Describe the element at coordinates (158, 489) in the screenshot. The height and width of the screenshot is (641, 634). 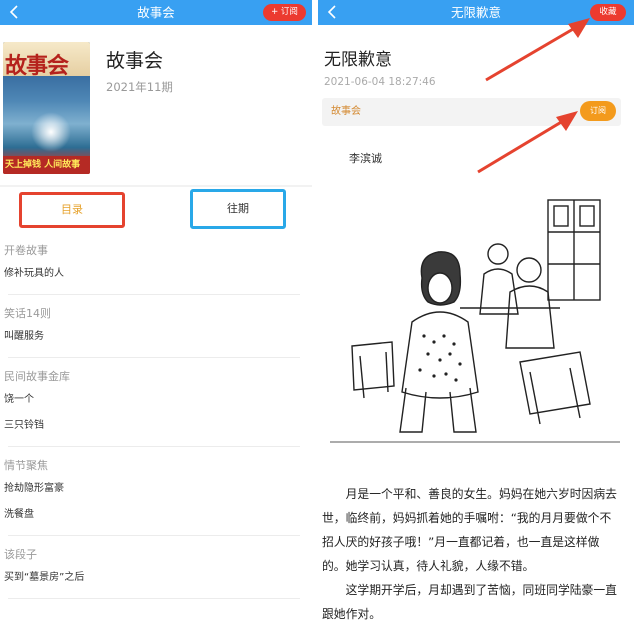
I see `toc-item: 抢劫隐形富豪` at that location.